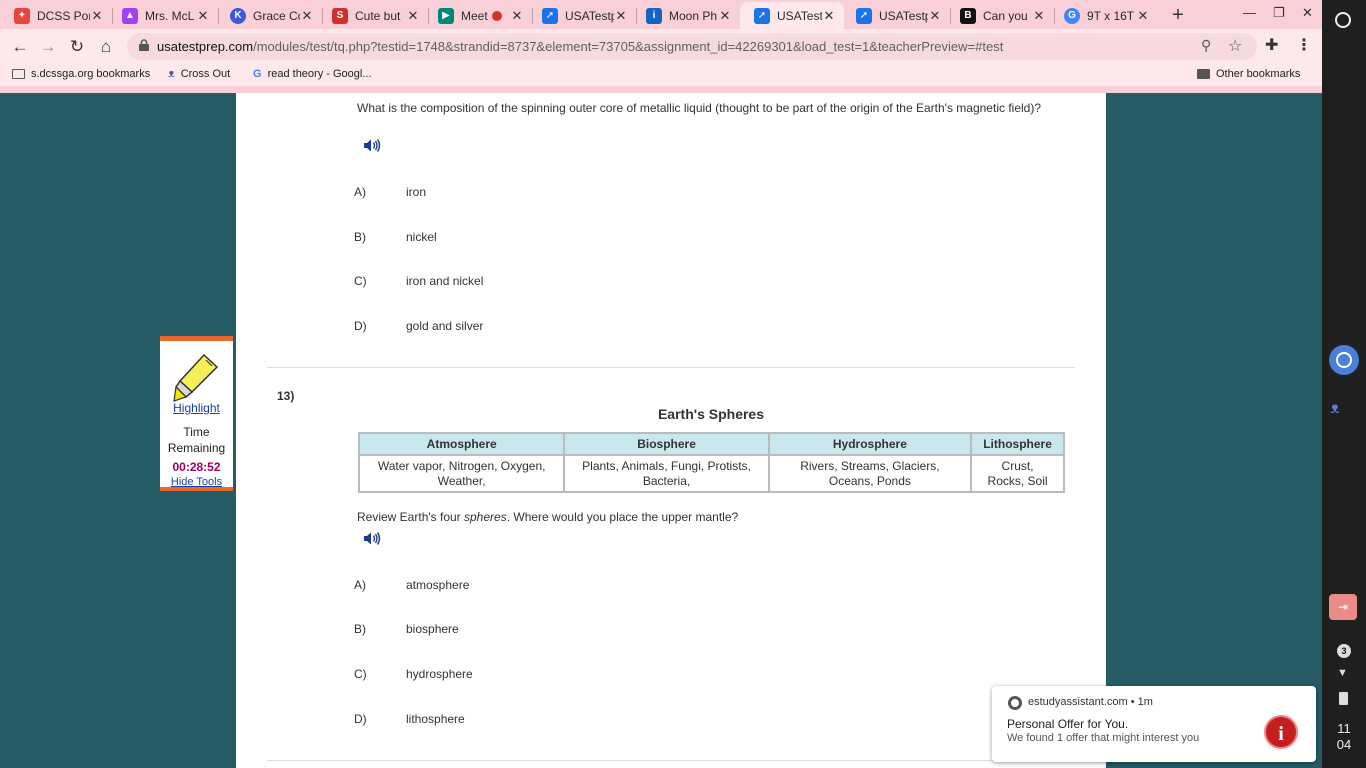  What do you see at coordinates (1271, 45) in the screenshot?
I see `extensions-icon: ✚` at bounding box center [1271, 45].